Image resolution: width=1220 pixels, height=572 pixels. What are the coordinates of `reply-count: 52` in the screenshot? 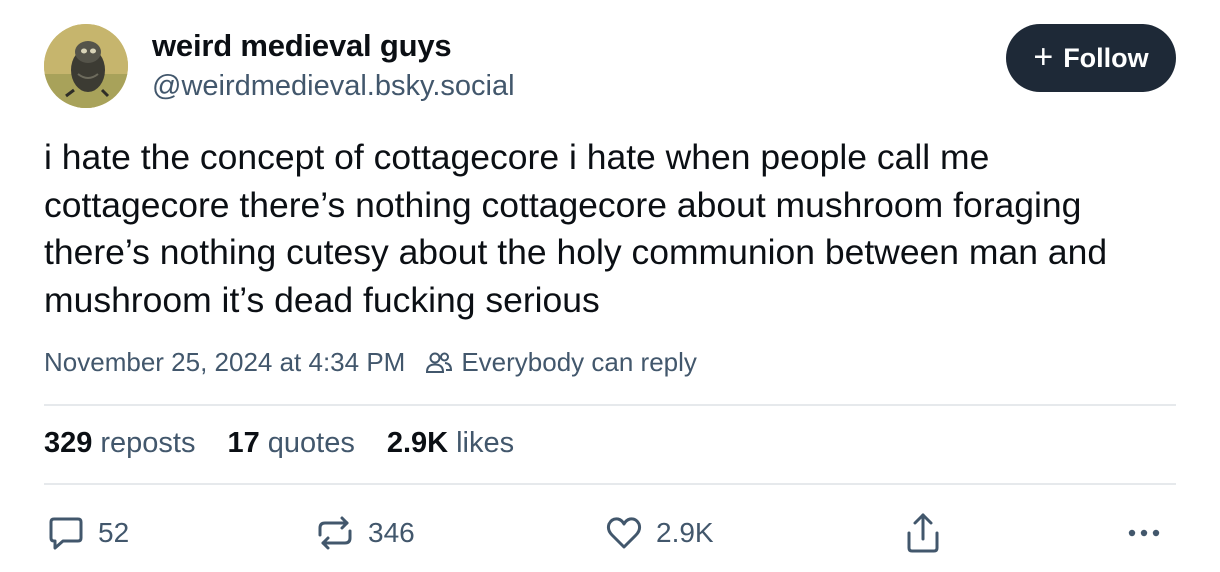 It's located at (114, 532).